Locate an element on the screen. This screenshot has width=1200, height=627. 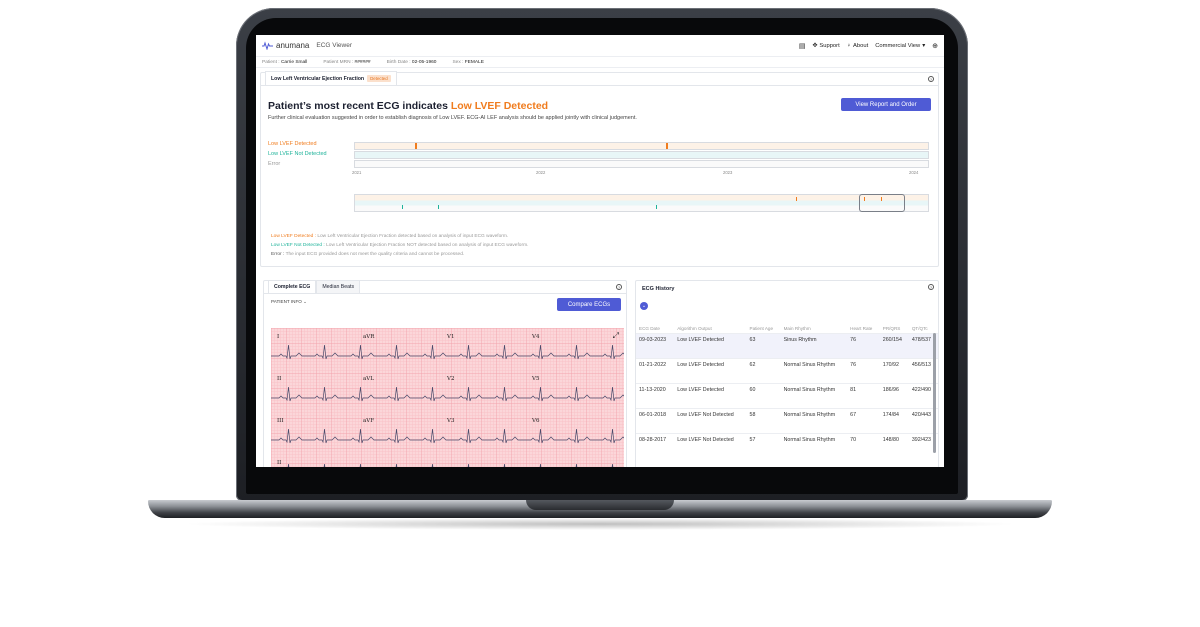
patient-info-toggle: PATIENT INFO ⌄ is located at coordinates (289, 302).